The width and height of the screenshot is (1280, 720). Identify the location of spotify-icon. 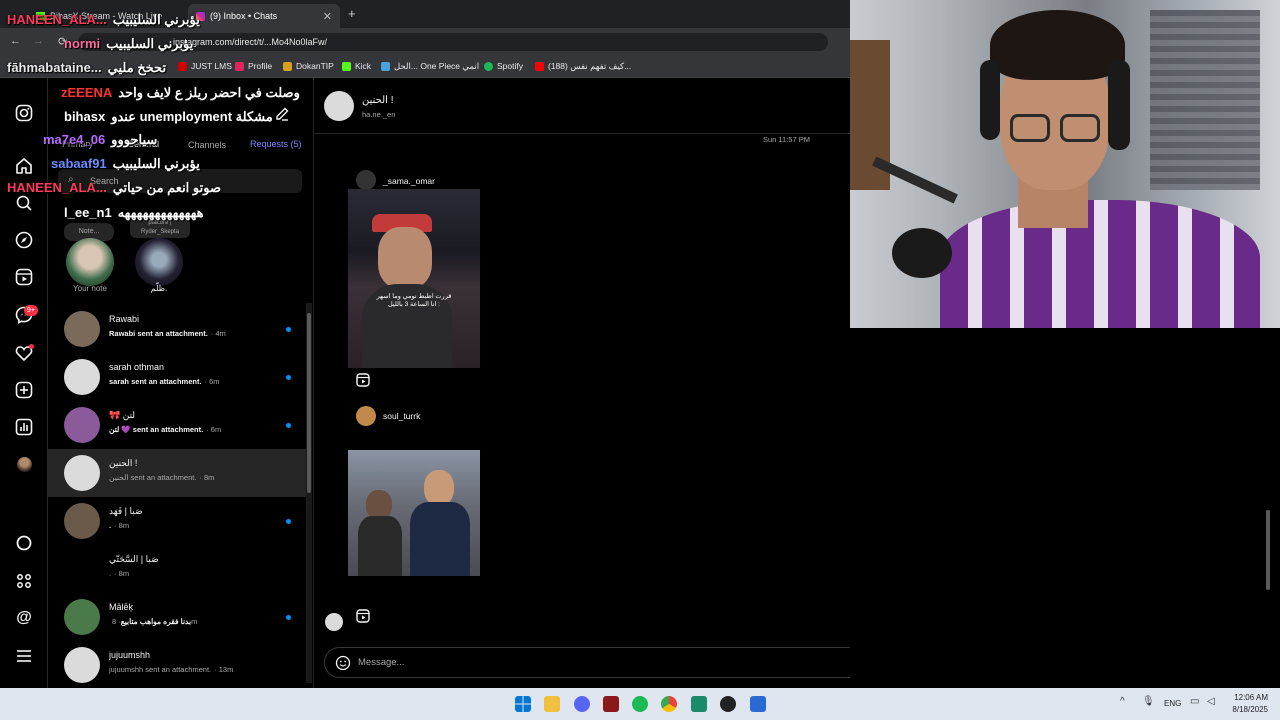
(640, 704).